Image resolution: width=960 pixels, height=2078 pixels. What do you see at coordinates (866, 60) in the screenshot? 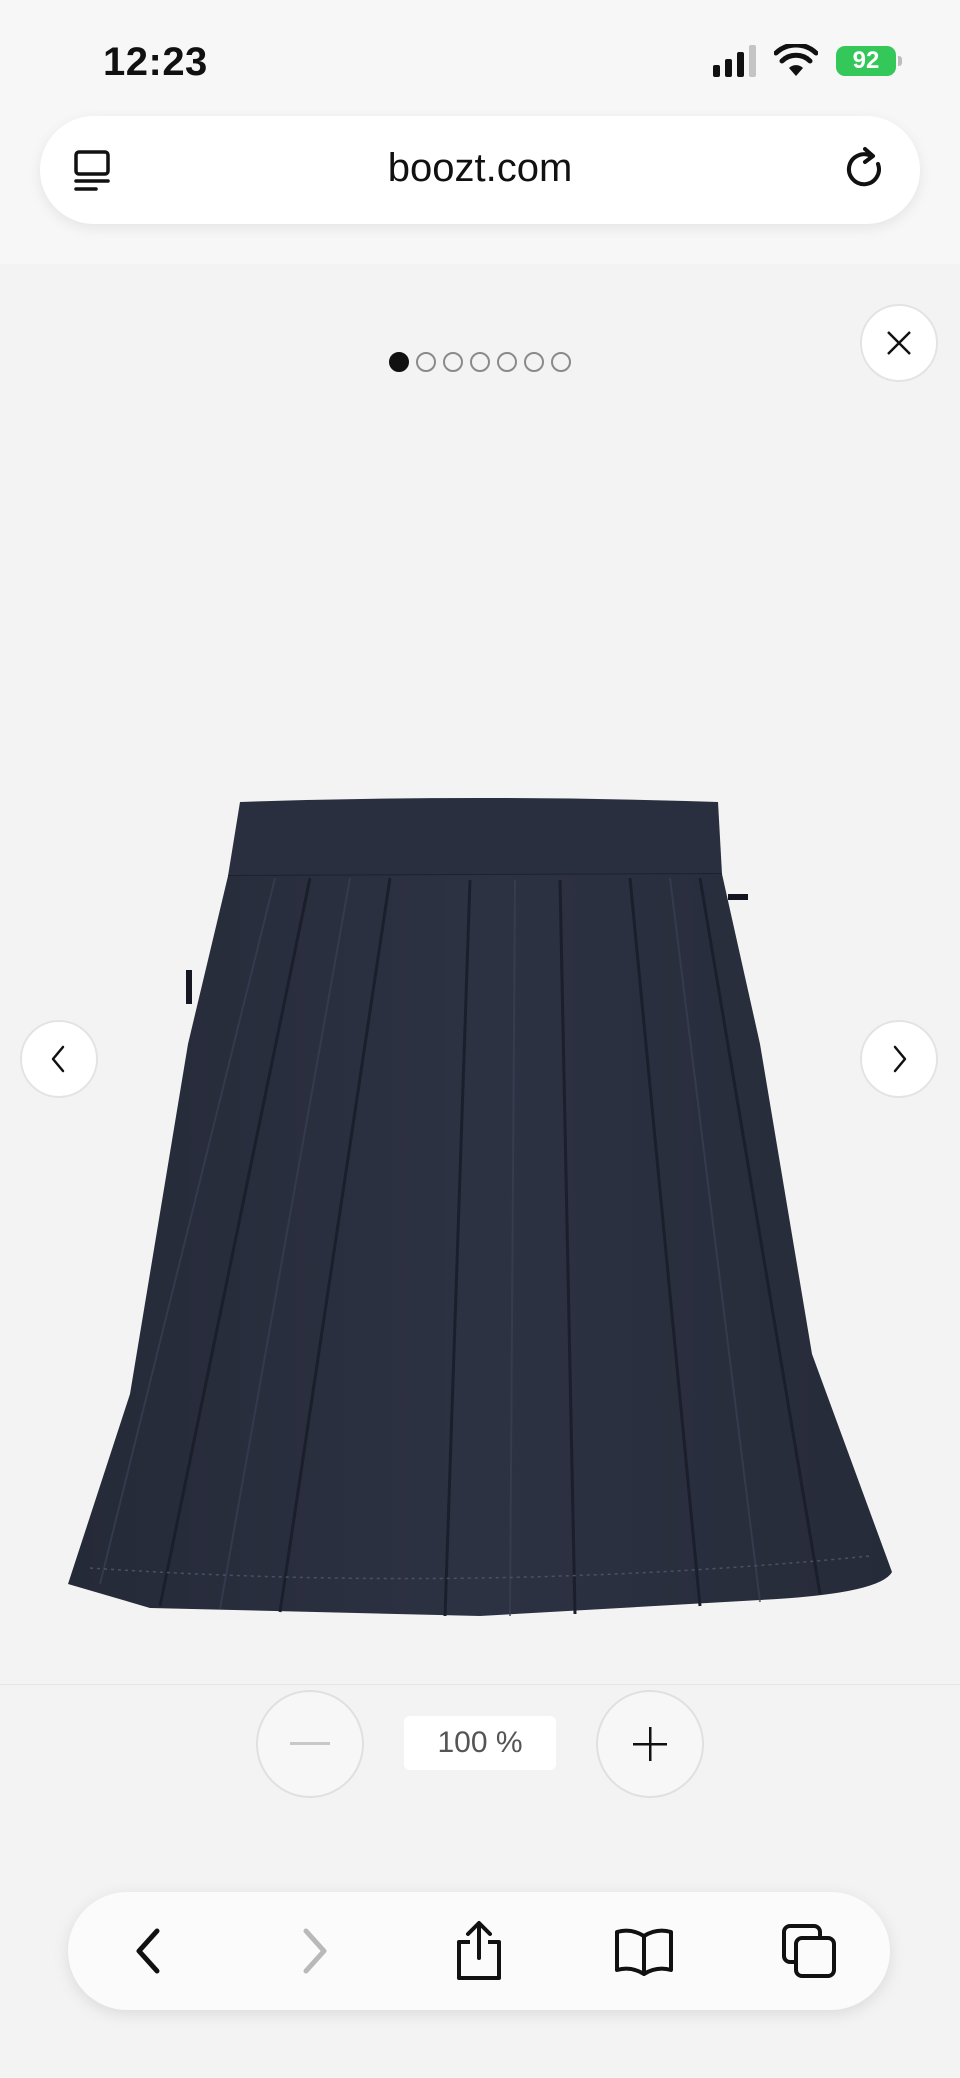
I see `battery-level: 92` at bounding box center [866, 60].